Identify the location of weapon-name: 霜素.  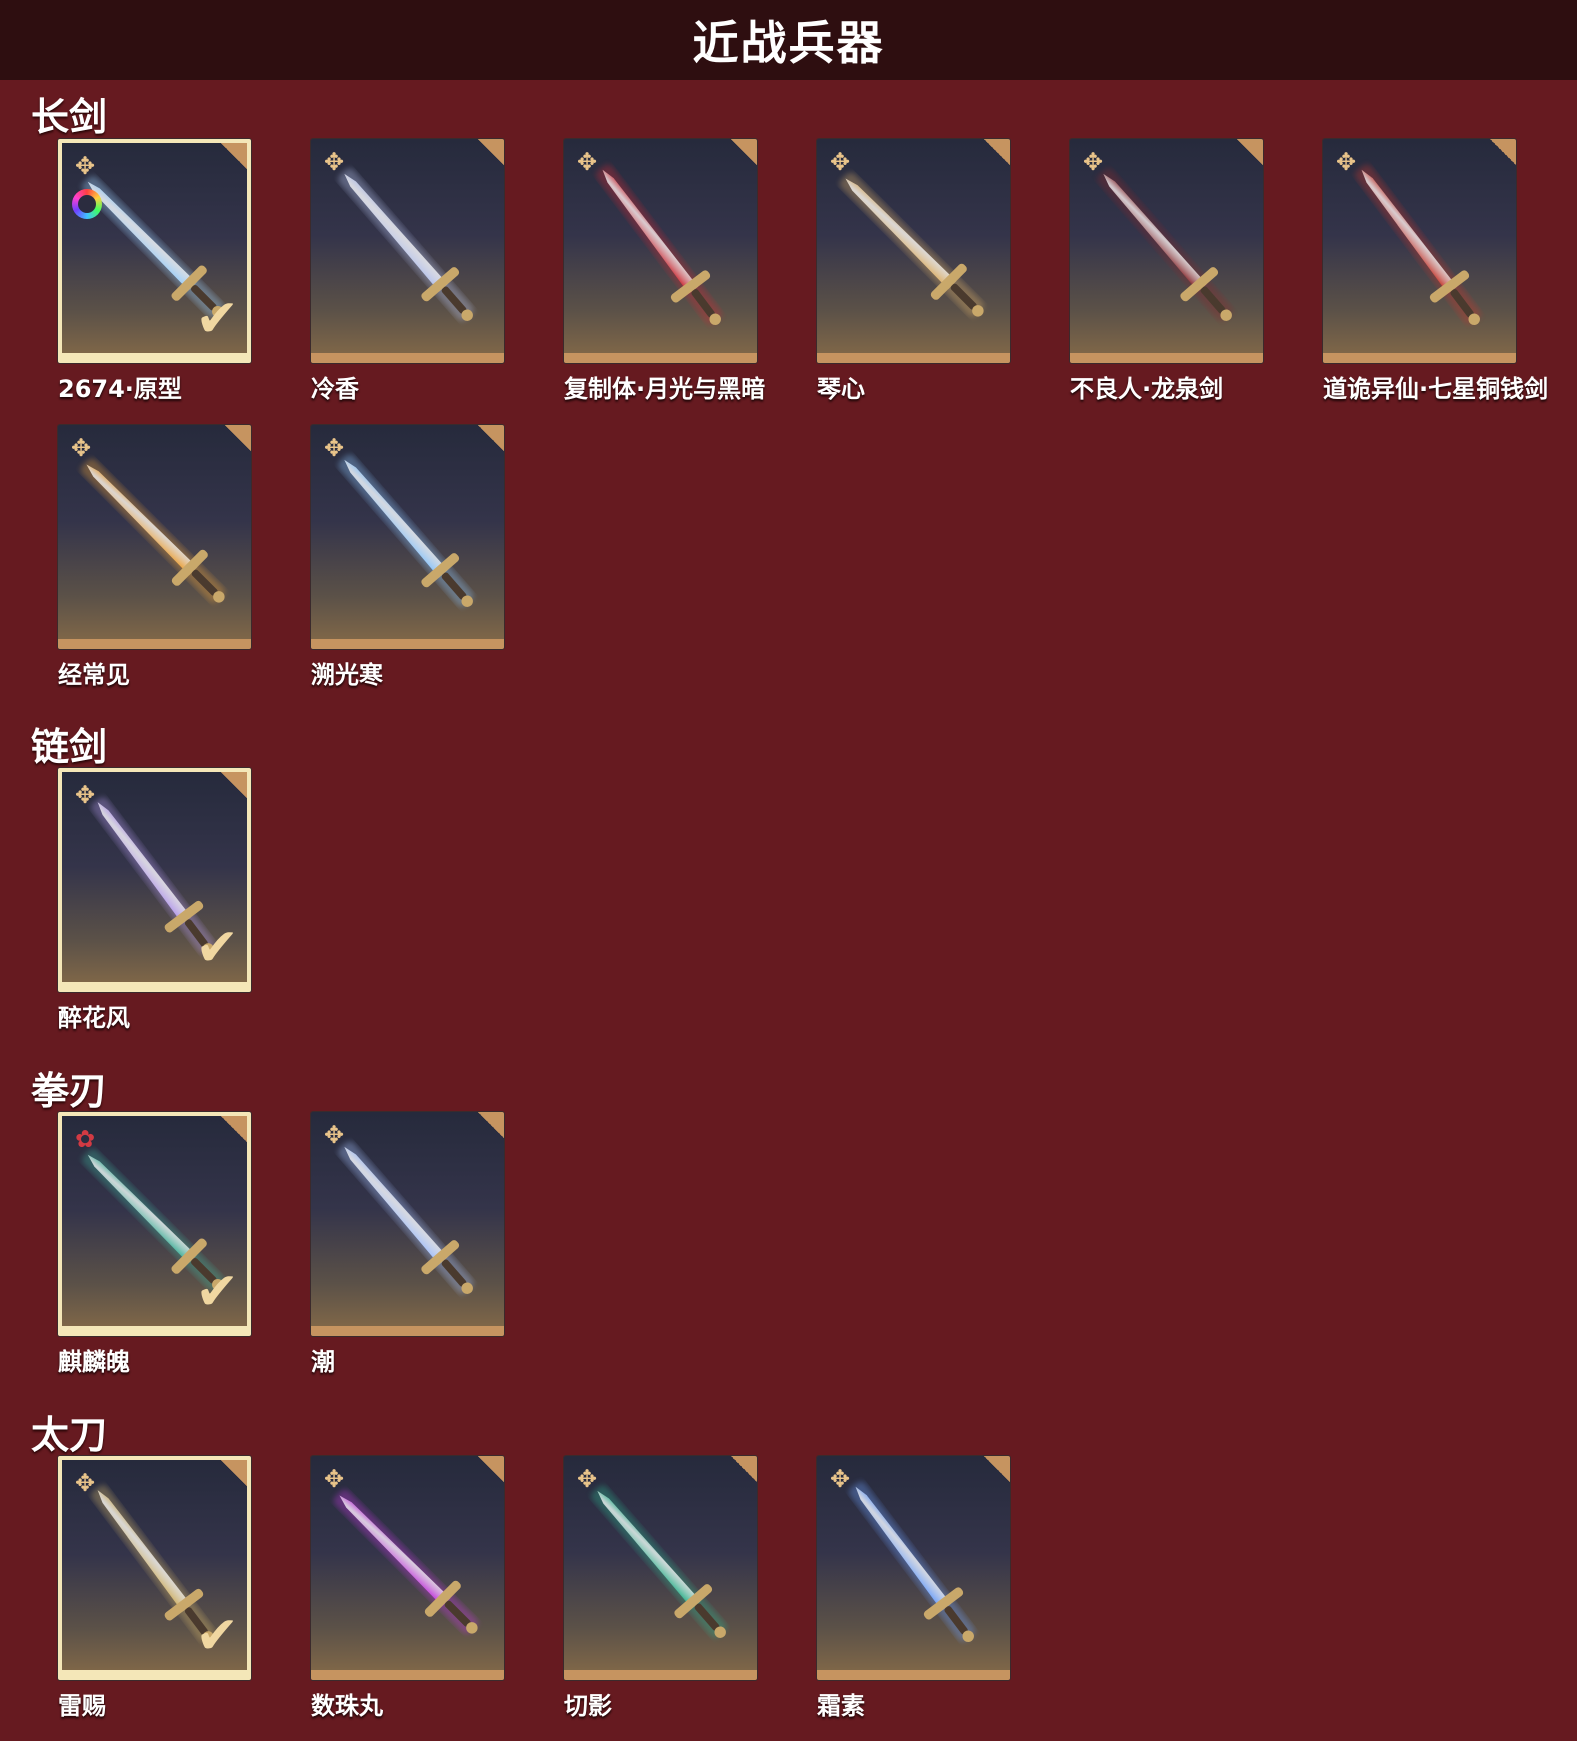
(841, 1706).